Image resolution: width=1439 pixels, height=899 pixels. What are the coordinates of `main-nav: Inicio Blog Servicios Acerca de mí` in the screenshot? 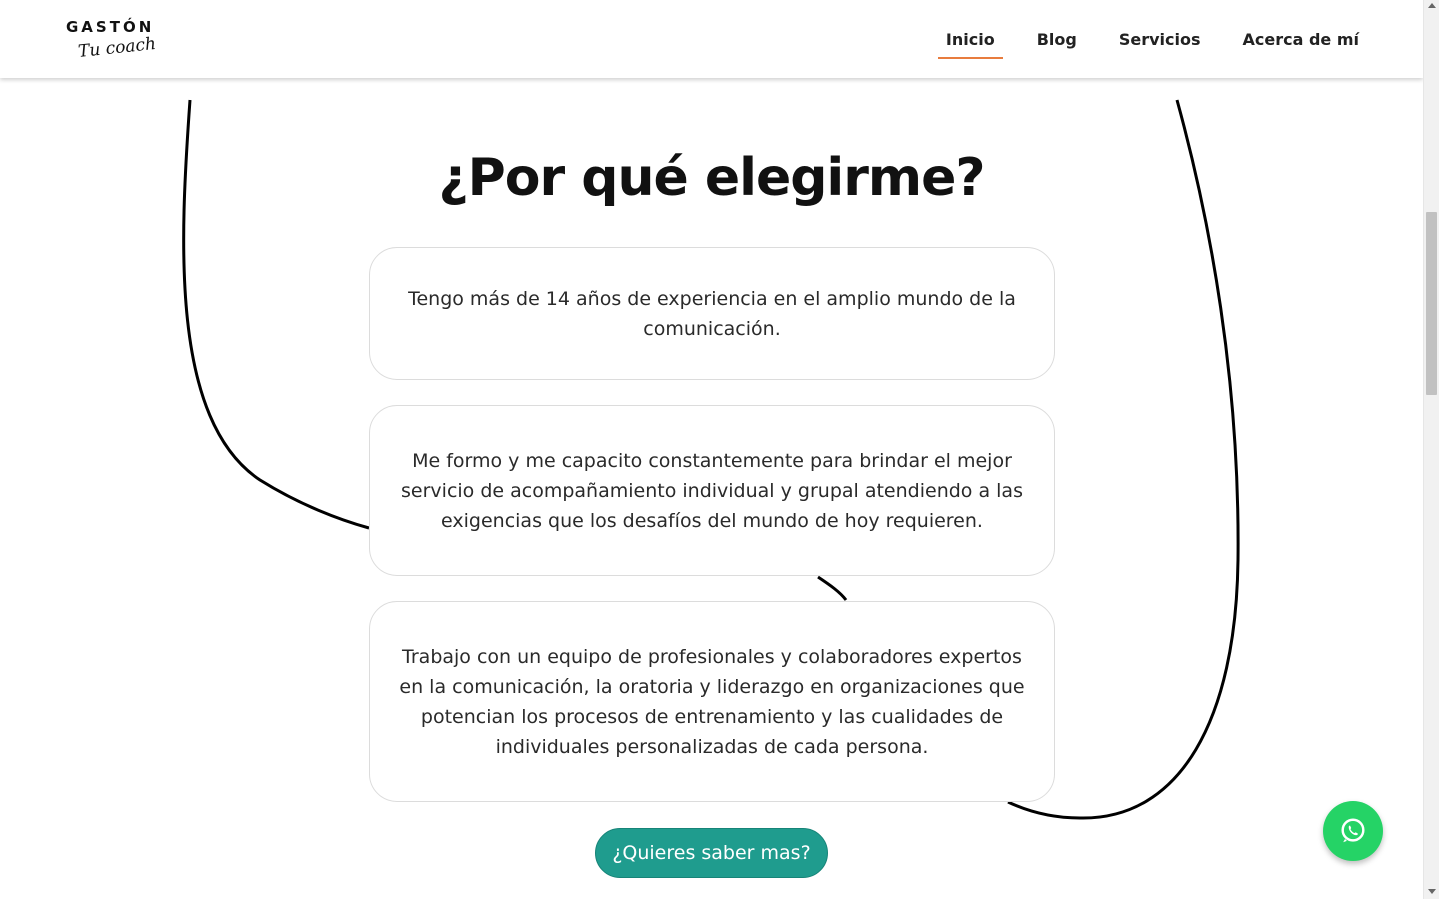 It's located at (1131, 39).